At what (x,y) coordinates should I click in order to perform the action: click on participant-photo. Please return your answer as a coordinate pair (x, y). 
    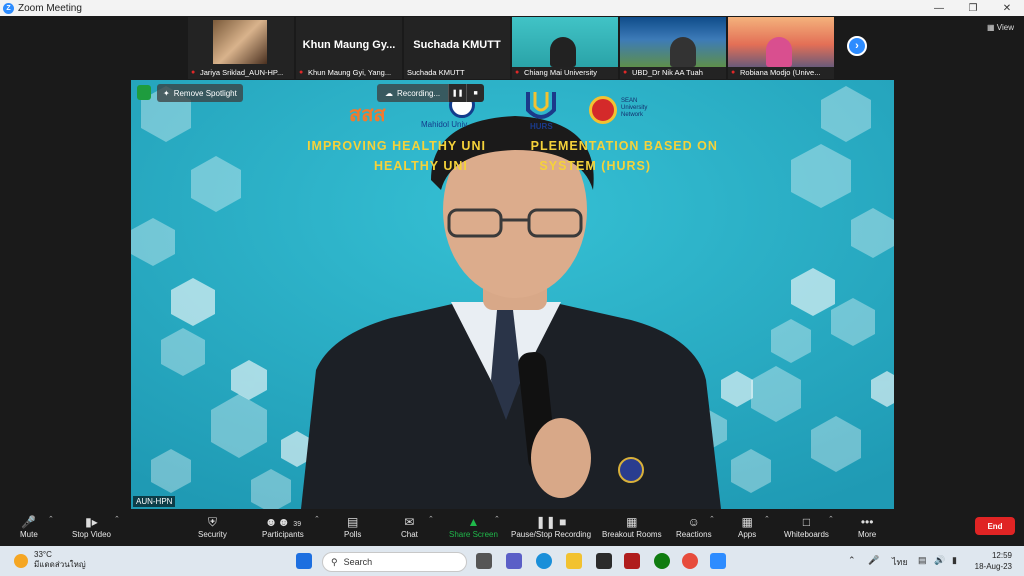
    Looking at the image, I should click on (240, 42).